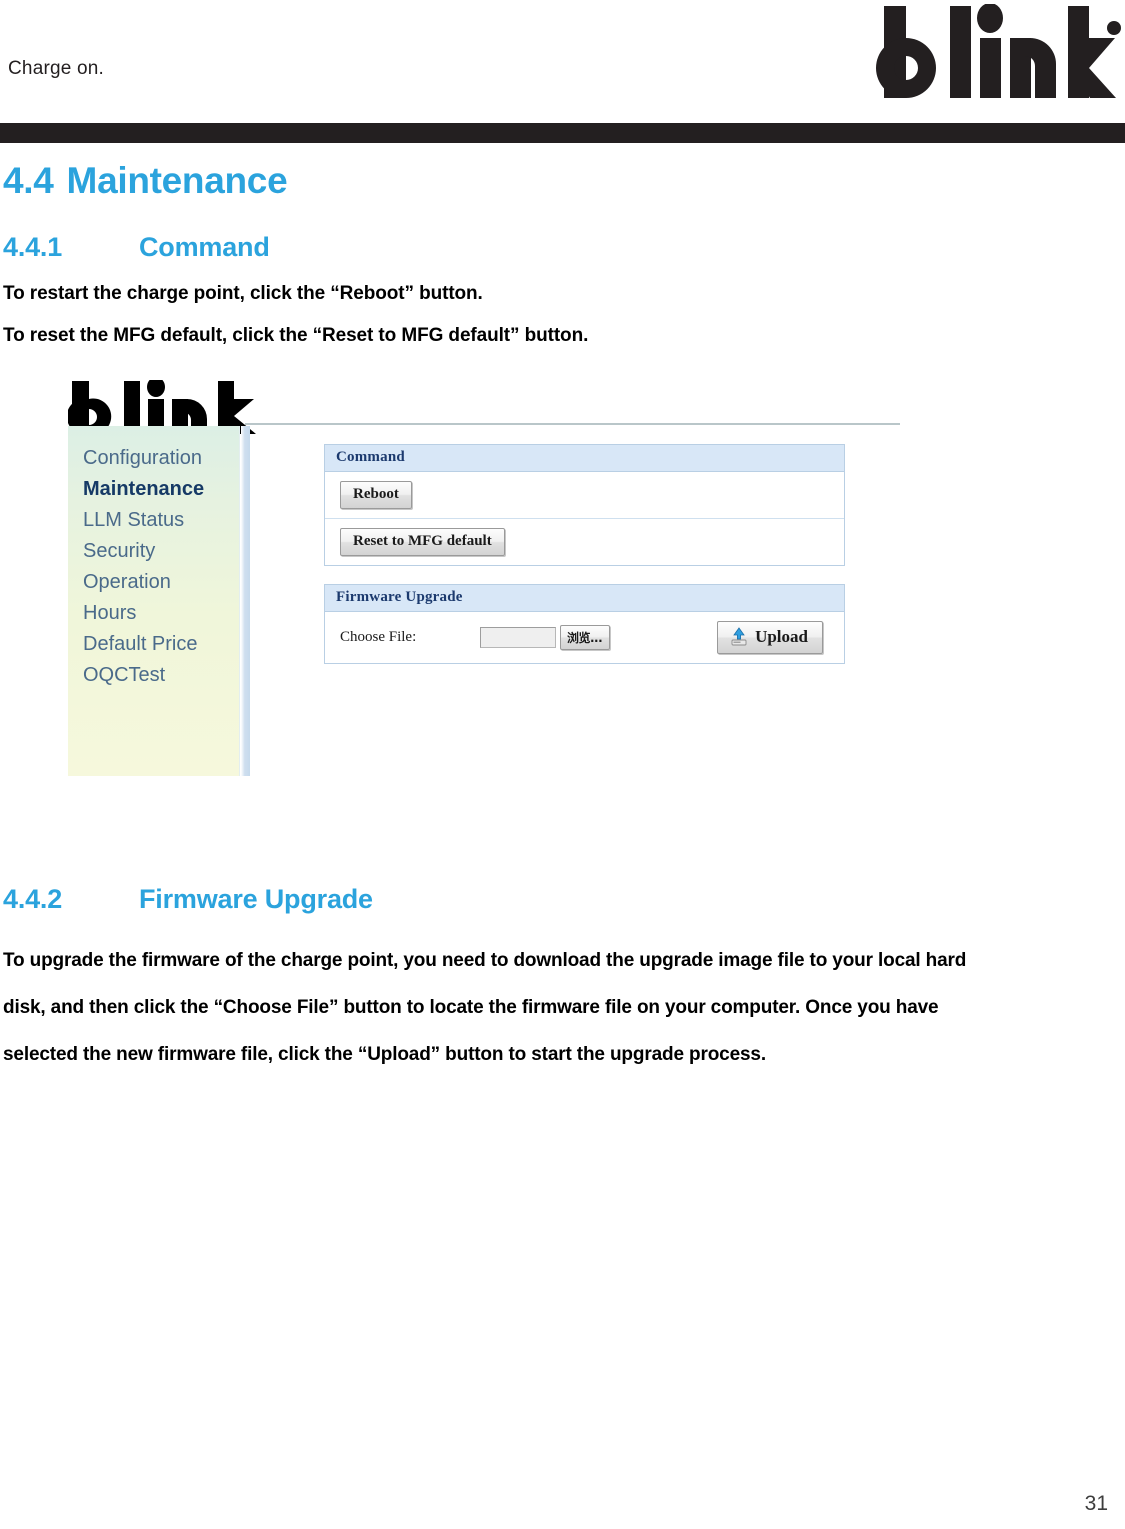  What do you see at coordinates (1096, 1503) in the screenshot?
I see `page-number: 31` at bounding box center [1096, 1503].